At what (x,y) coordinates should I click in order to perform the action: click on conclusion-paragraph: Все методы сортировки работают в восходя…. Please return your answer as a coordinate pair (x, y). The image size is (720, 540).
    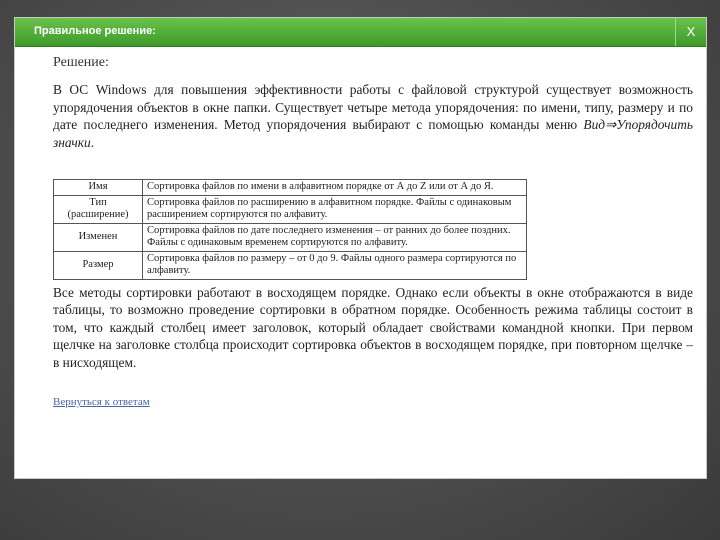
    Looking at the image, I should click on (373, 327).